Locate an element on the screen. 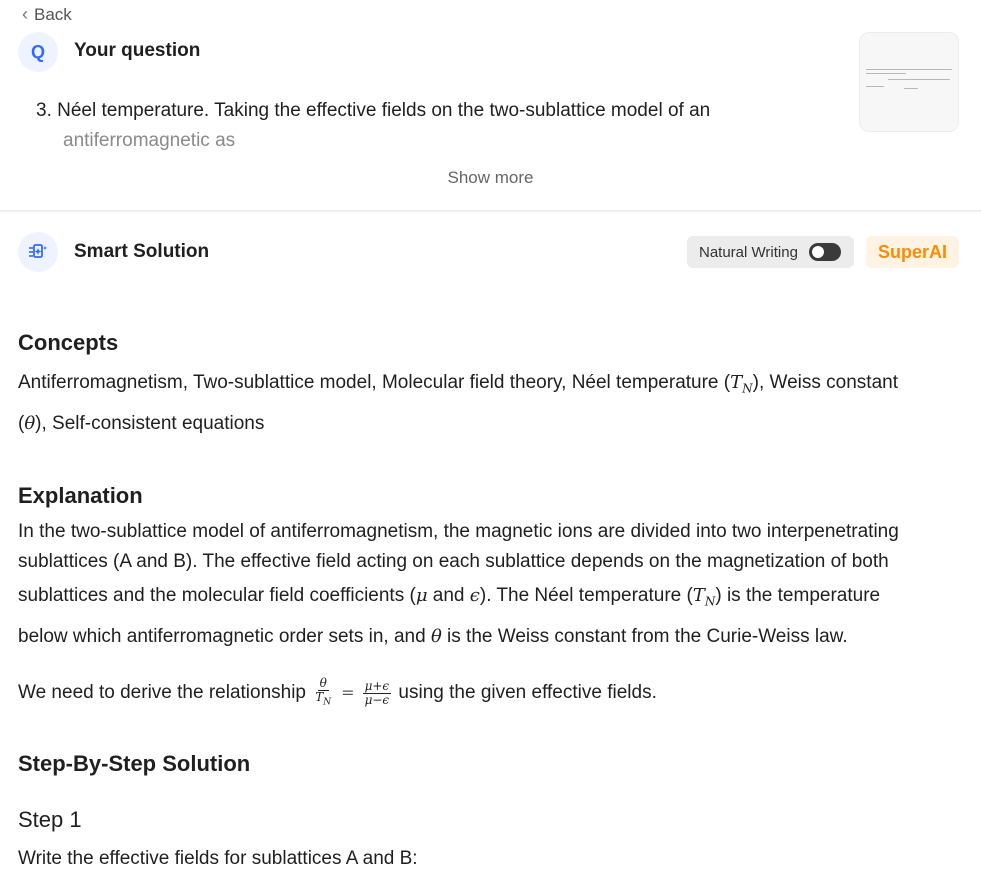 This screenshot has width=981, height=881. explanation-text: and is located at coordinates (448, 595).